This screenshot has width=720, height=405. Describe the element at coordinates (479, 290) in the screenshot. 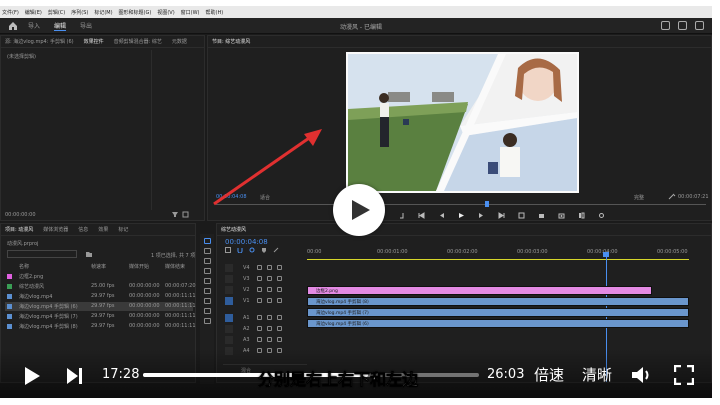

I see `timeline-clip: 边框2.png` at that location.